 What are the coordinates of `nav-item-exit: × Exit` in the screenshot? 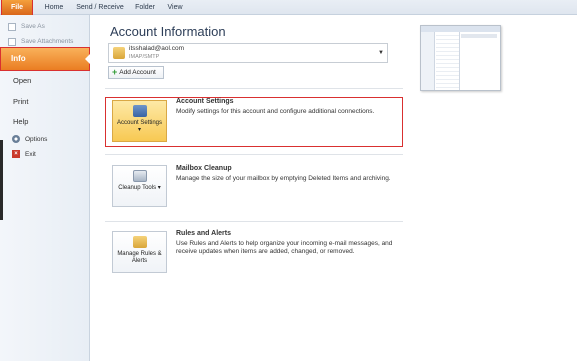 It's located at (24, 154).